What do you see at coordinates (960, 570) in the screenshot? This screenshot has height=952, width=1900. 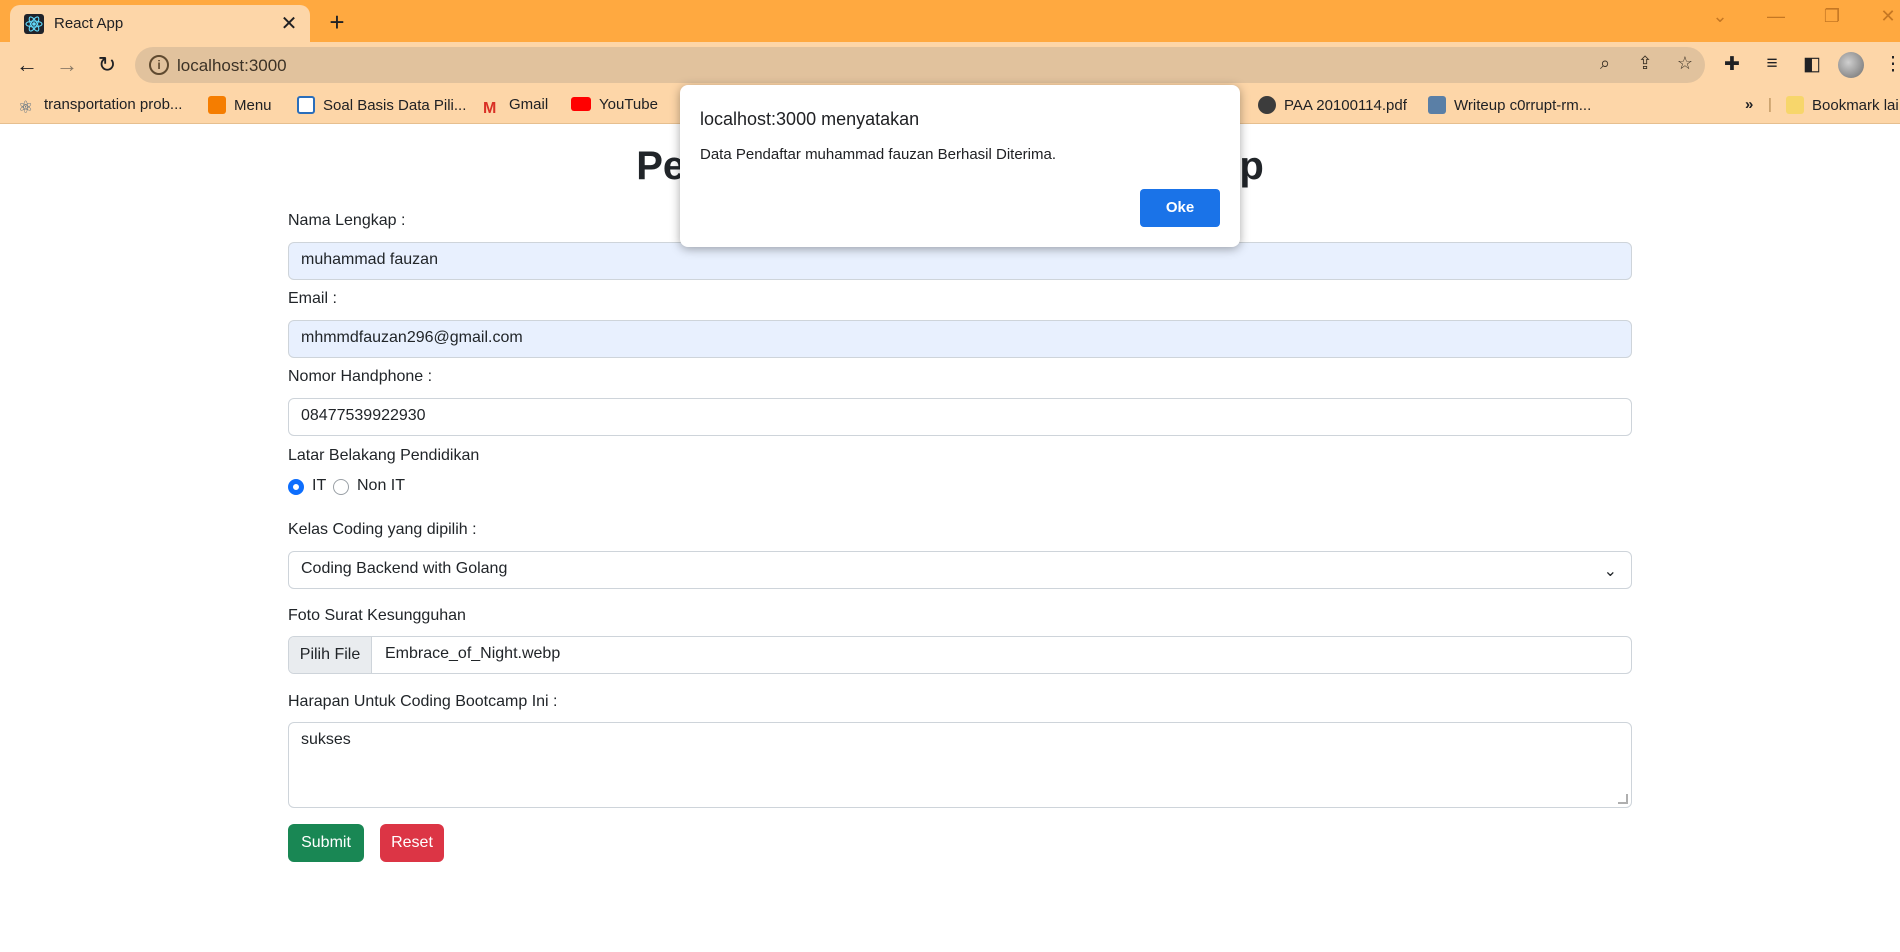 I see `class-select: Coding Backend with Golang ⌄` at bounding box center [960, 570].